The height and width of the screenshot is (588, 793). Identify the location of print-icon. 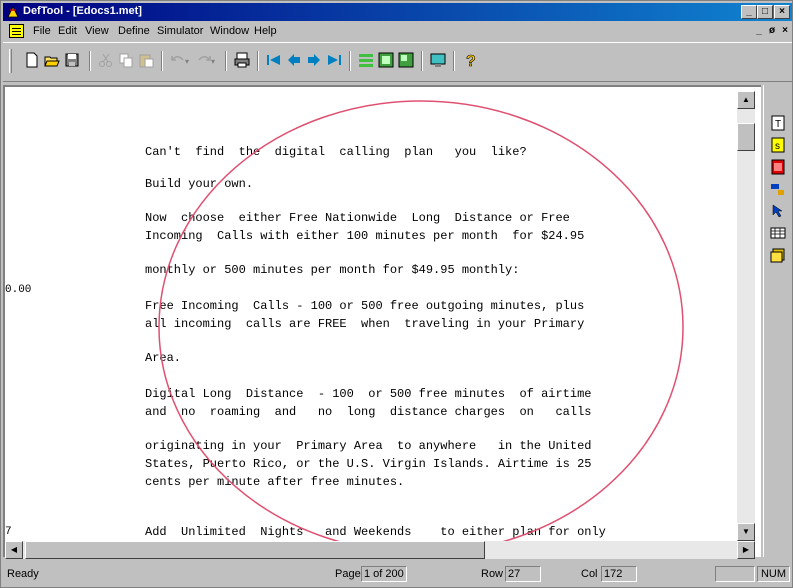
(242, 60).